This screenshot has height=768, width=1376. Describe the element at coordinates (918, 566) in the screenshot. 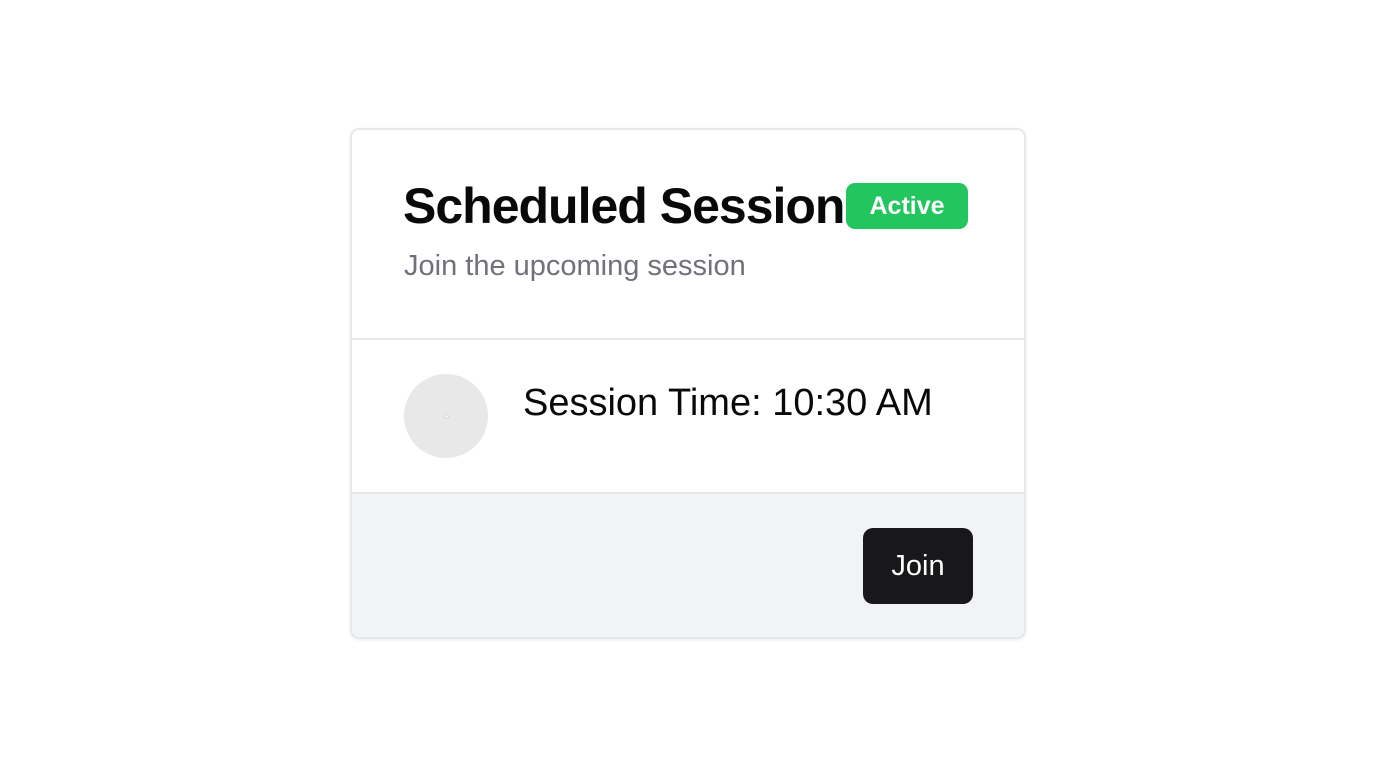

I see `join-button: Join` at that location.